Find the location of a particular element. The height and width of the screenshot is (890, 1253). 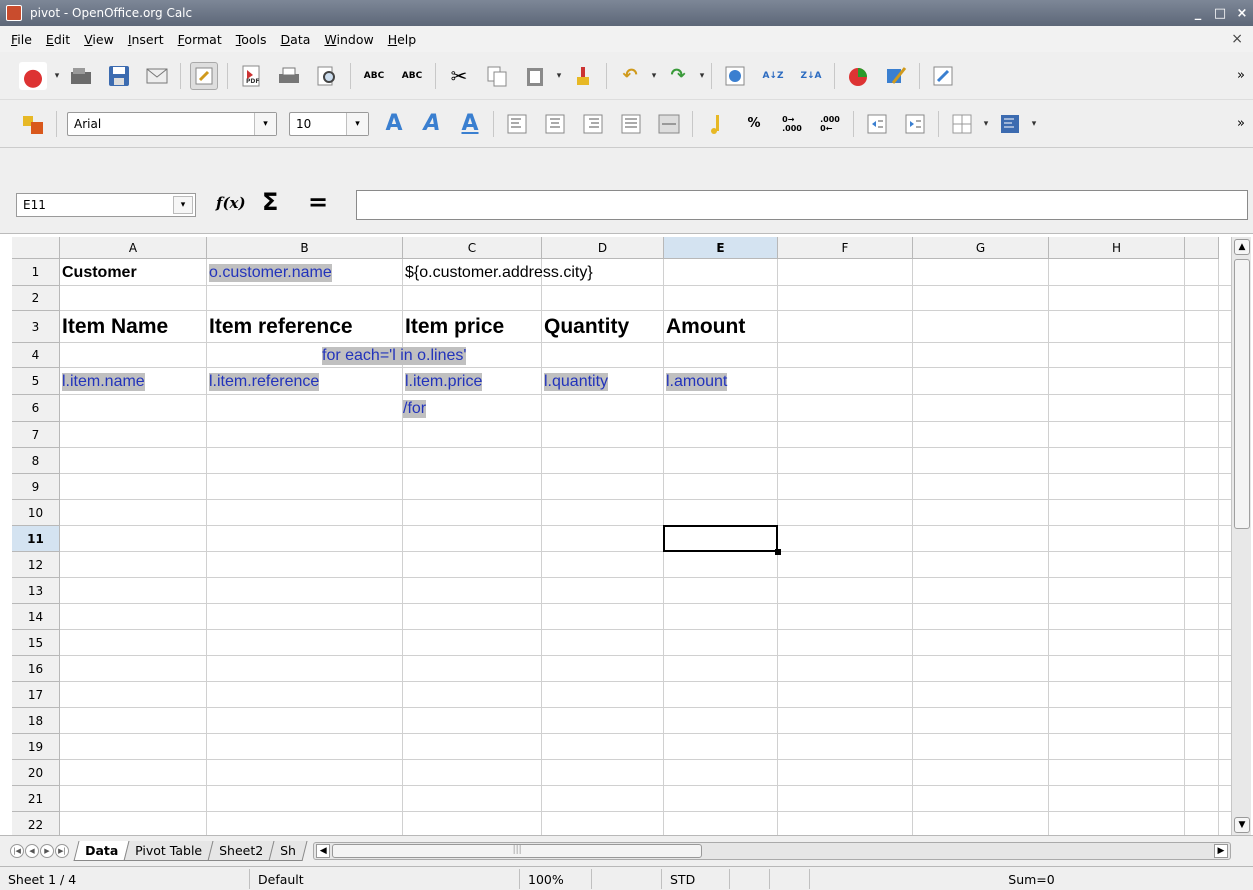

select-all-corner is located at coordinates (36, 248).